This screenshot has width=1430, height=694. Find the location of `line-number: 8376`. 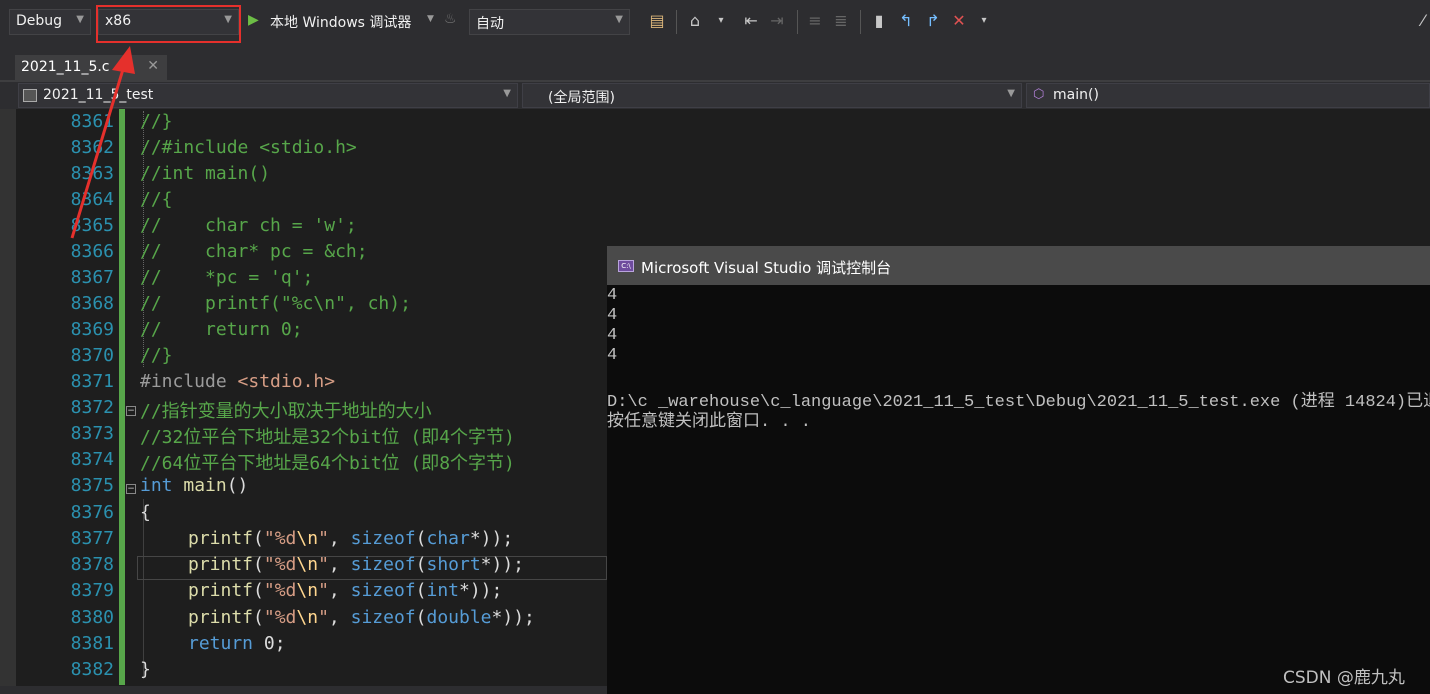

line-number: 8376 is located at coordinates (92, 512).